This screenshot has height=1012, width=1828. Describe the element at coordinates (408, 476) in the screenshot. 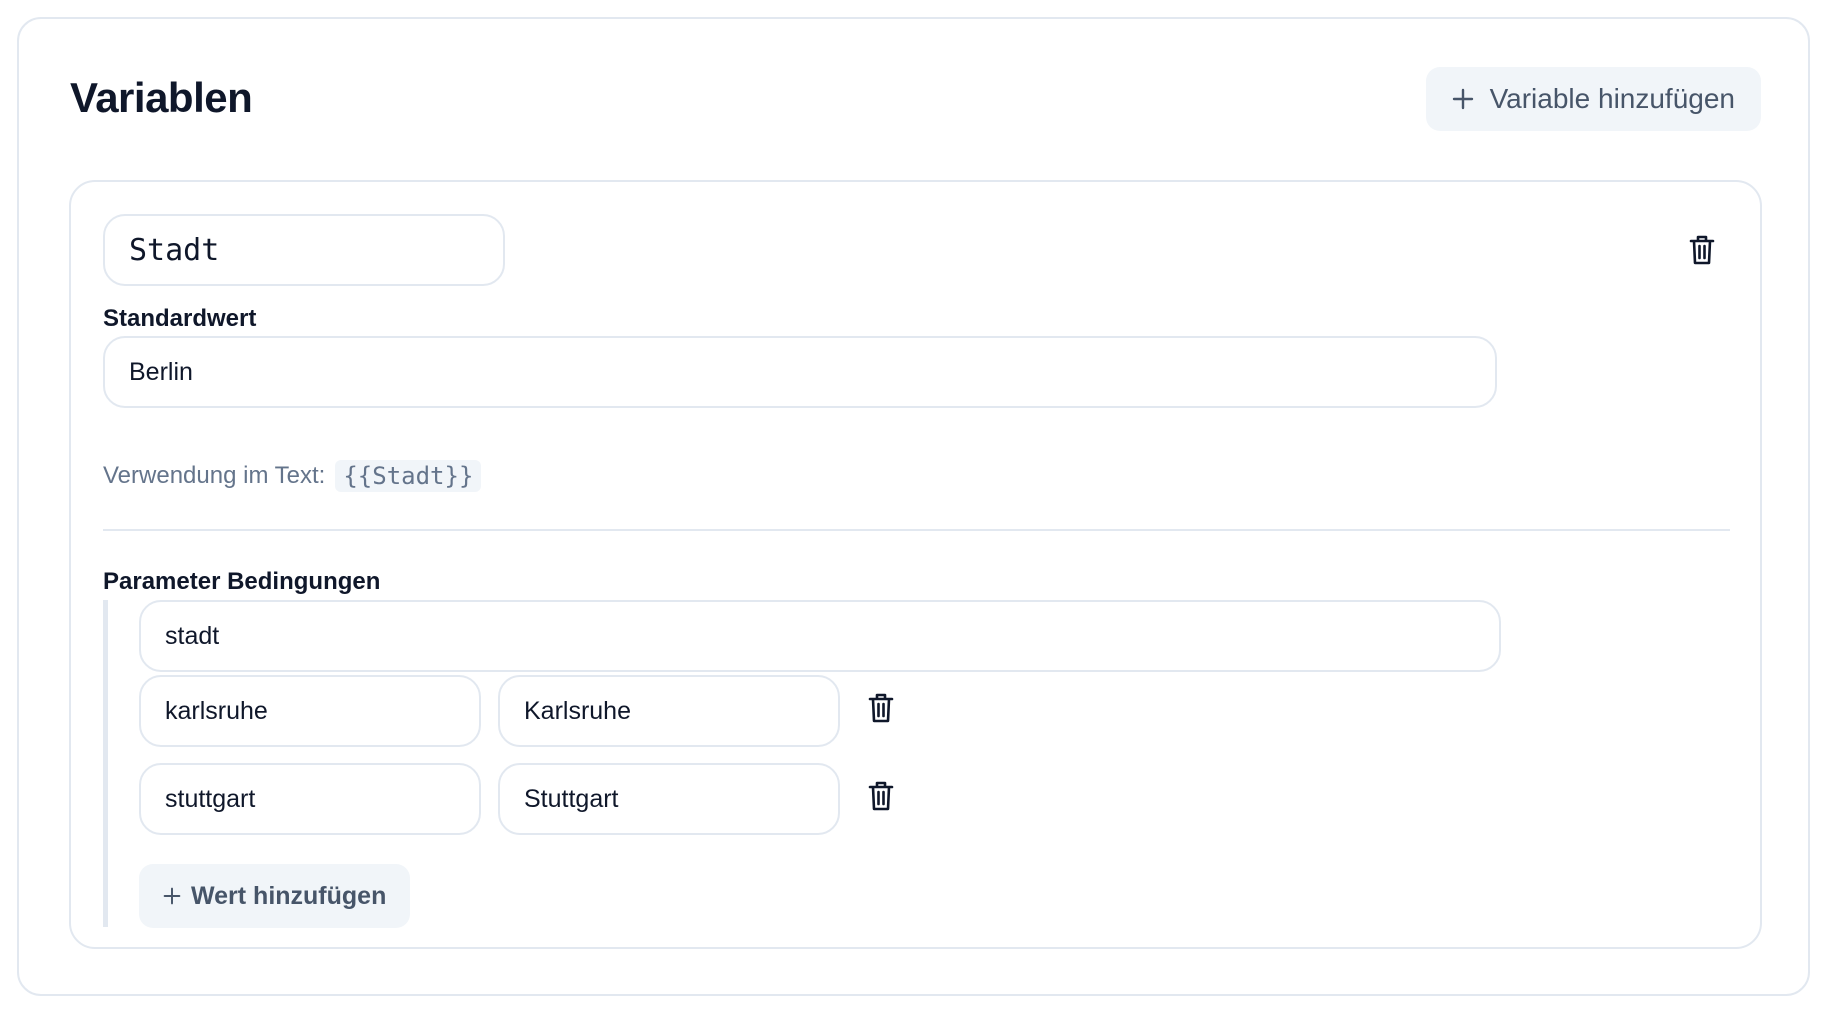

I see `usage-code: {{Stadt}}` at that location.